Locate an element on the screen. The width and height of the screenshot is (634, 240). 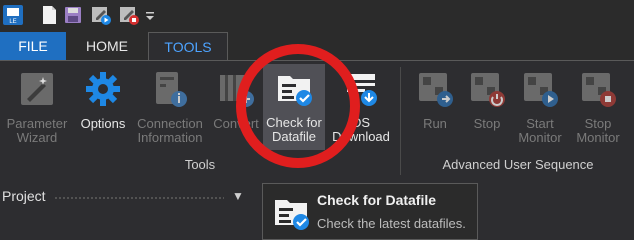
stop-monitor-icon is located at coordinates (599, 90).